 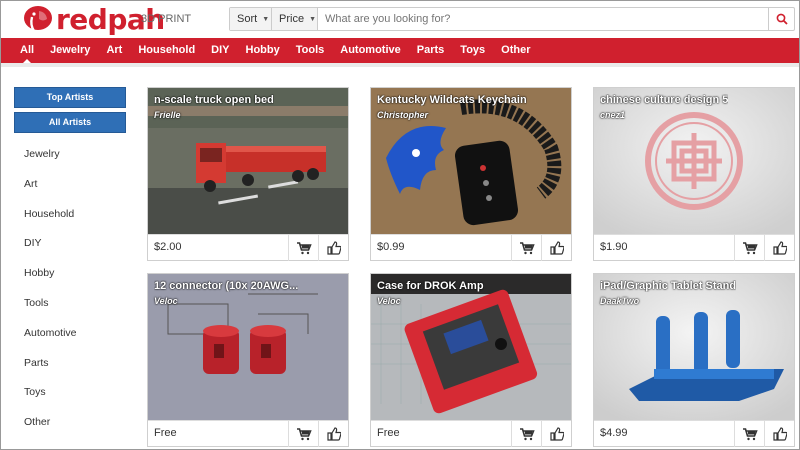 What do you see at coordinates (50, 251) in the screenshot?
I see `sidebar-item-diy: DIY` at bounding box center [50, 251].